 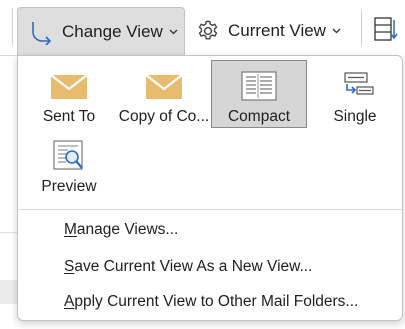 I want to click on access-key: A, so click(x=69, y=301).